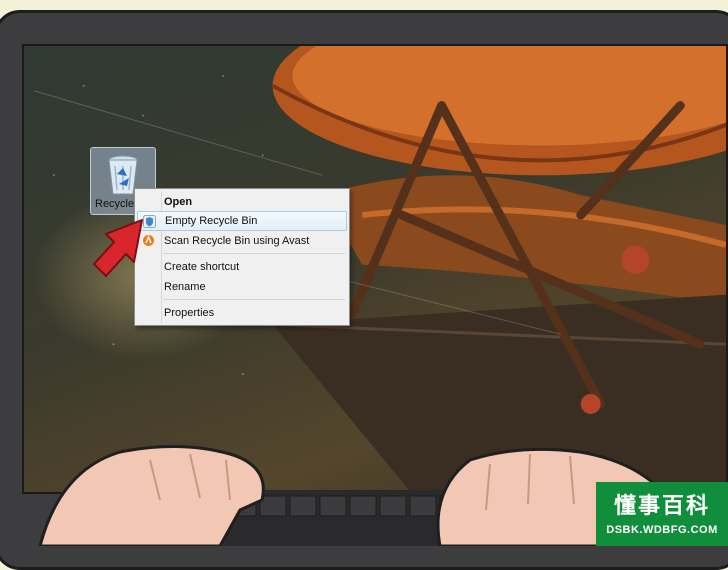  What do you see at coordinates (211, 221) in the screenshot?
I see `menu-item-label: Empty Recycle Bin` at bounding box center [211, 221].